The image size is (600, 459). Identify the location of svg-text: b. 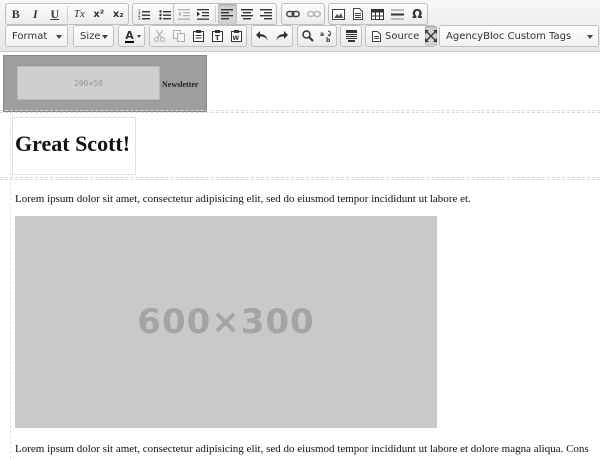
(328, 39).